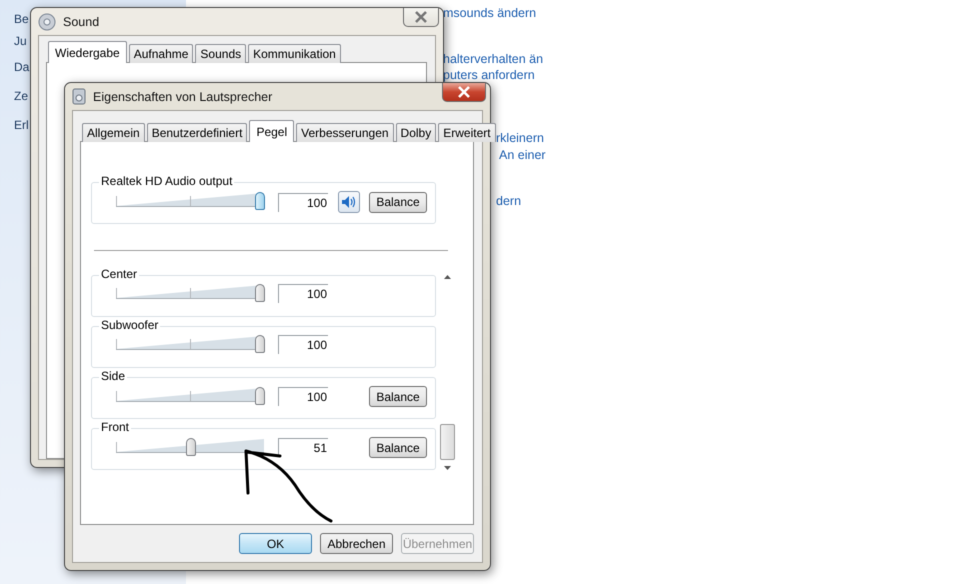  What do you see at coordinates (115, 427) in the screenshot?
I see `group-label: Front` at bounding box center [115, 427].